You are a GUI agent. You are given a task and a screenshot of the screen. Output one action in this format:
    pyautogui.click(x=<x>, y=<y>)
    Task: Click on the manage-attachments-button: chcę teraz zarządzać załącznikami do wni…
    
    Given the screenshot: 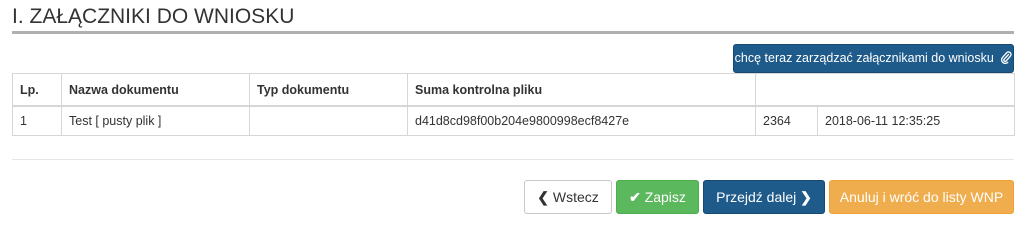 What is the action you would take?
    pyautogui.click(x=873, y=58)
    